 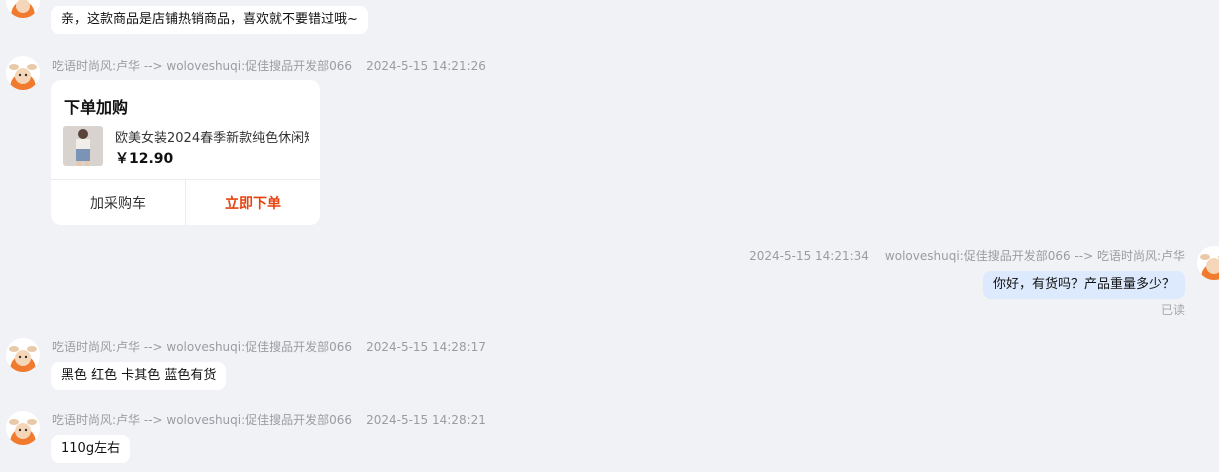 I want to click on timestamp: 2024-5-15 14:21:34, so click(x=809, y=256).